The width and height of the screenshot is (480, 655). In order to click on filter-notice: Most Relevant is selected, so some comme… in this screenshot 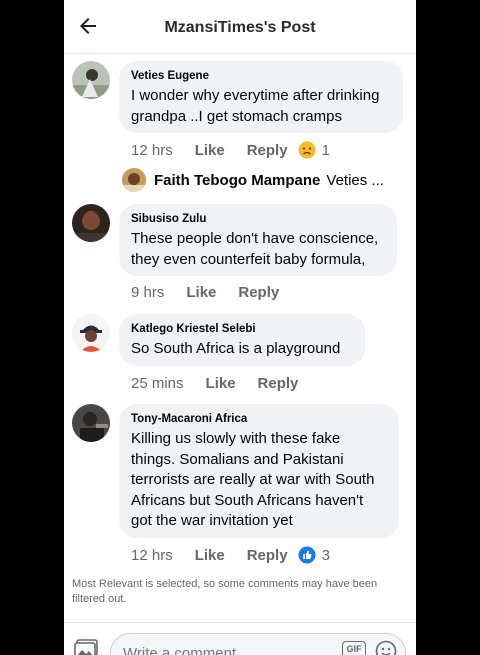, I will do `click(225, 591)`.